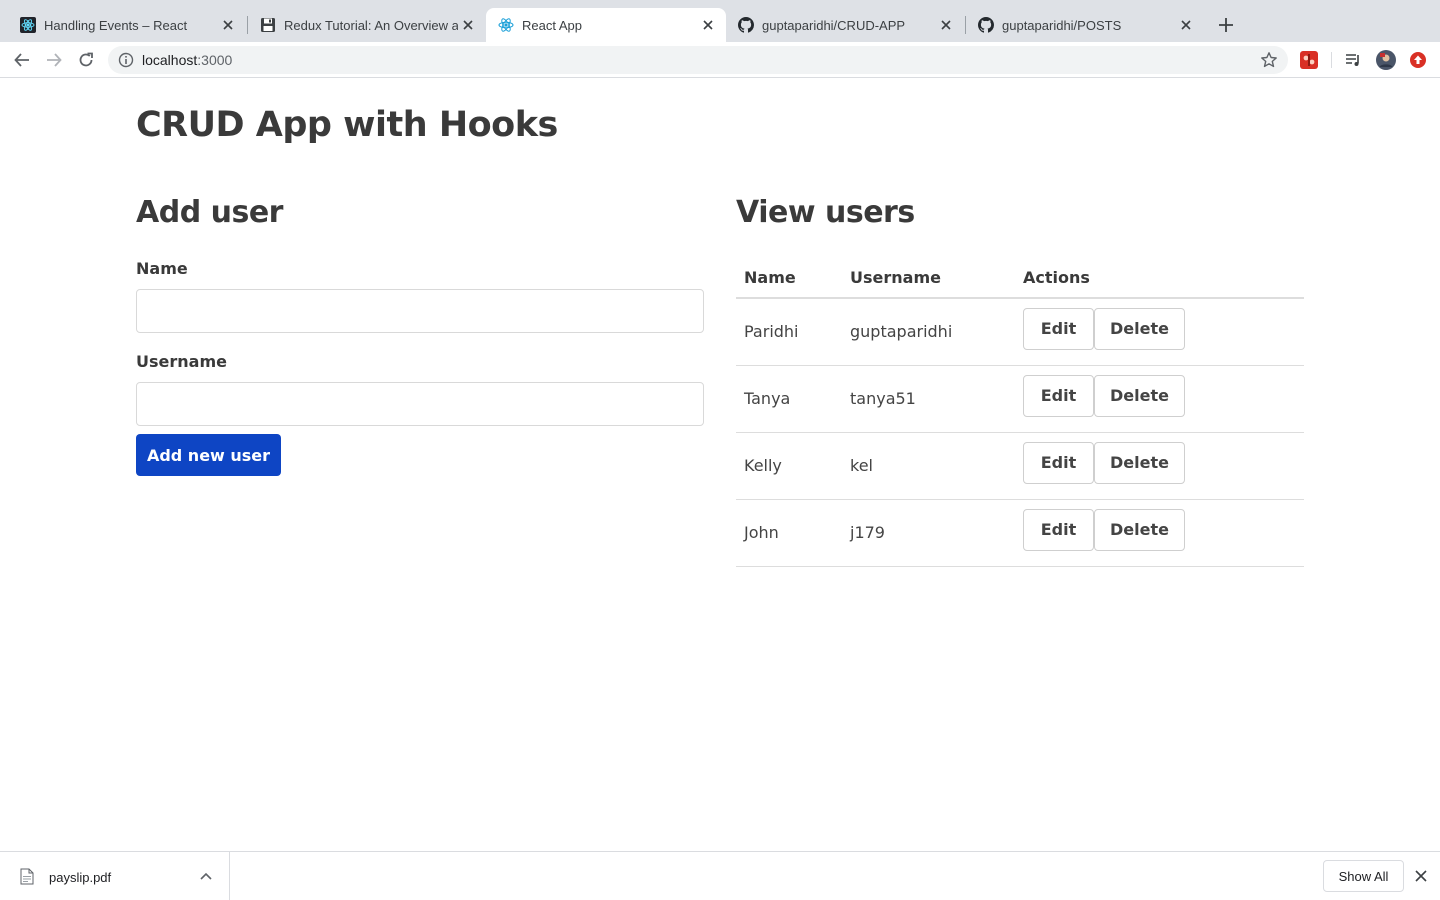 The height and width of the screenshot is (900, 1440). What do you see at coordinates (215, 60) in the screenshot?
I see `url-port: :3000` at bounding box center [215, 60].